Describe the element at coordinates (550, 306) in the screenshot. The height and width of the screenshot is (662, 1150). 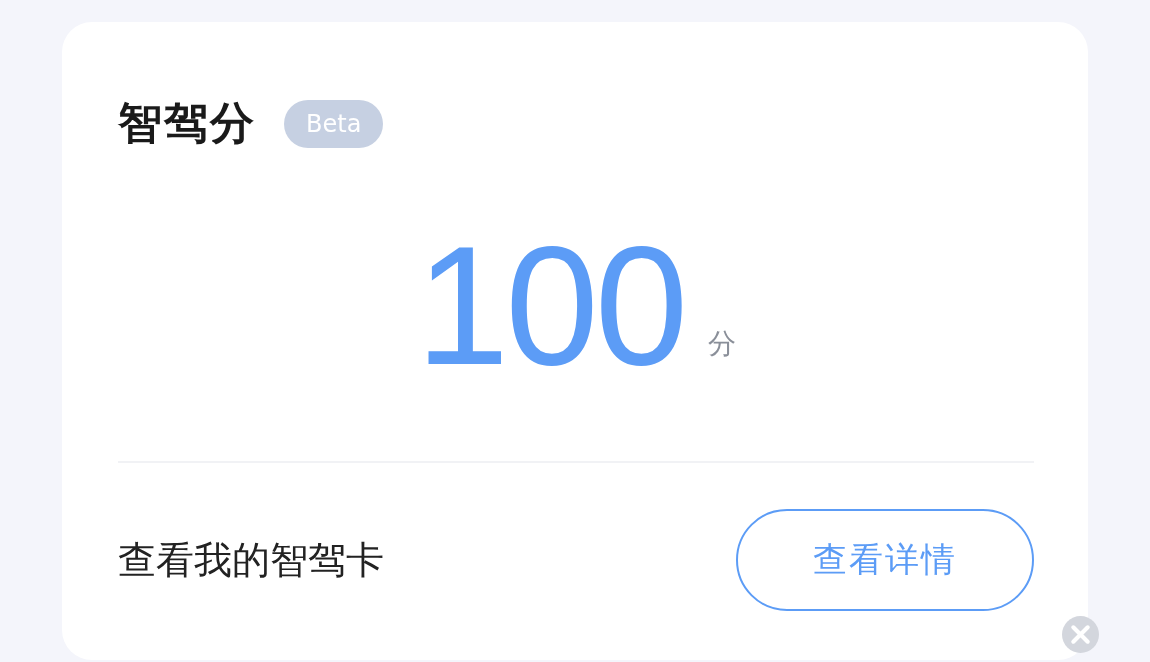
I see `score-value: 100` at that location.